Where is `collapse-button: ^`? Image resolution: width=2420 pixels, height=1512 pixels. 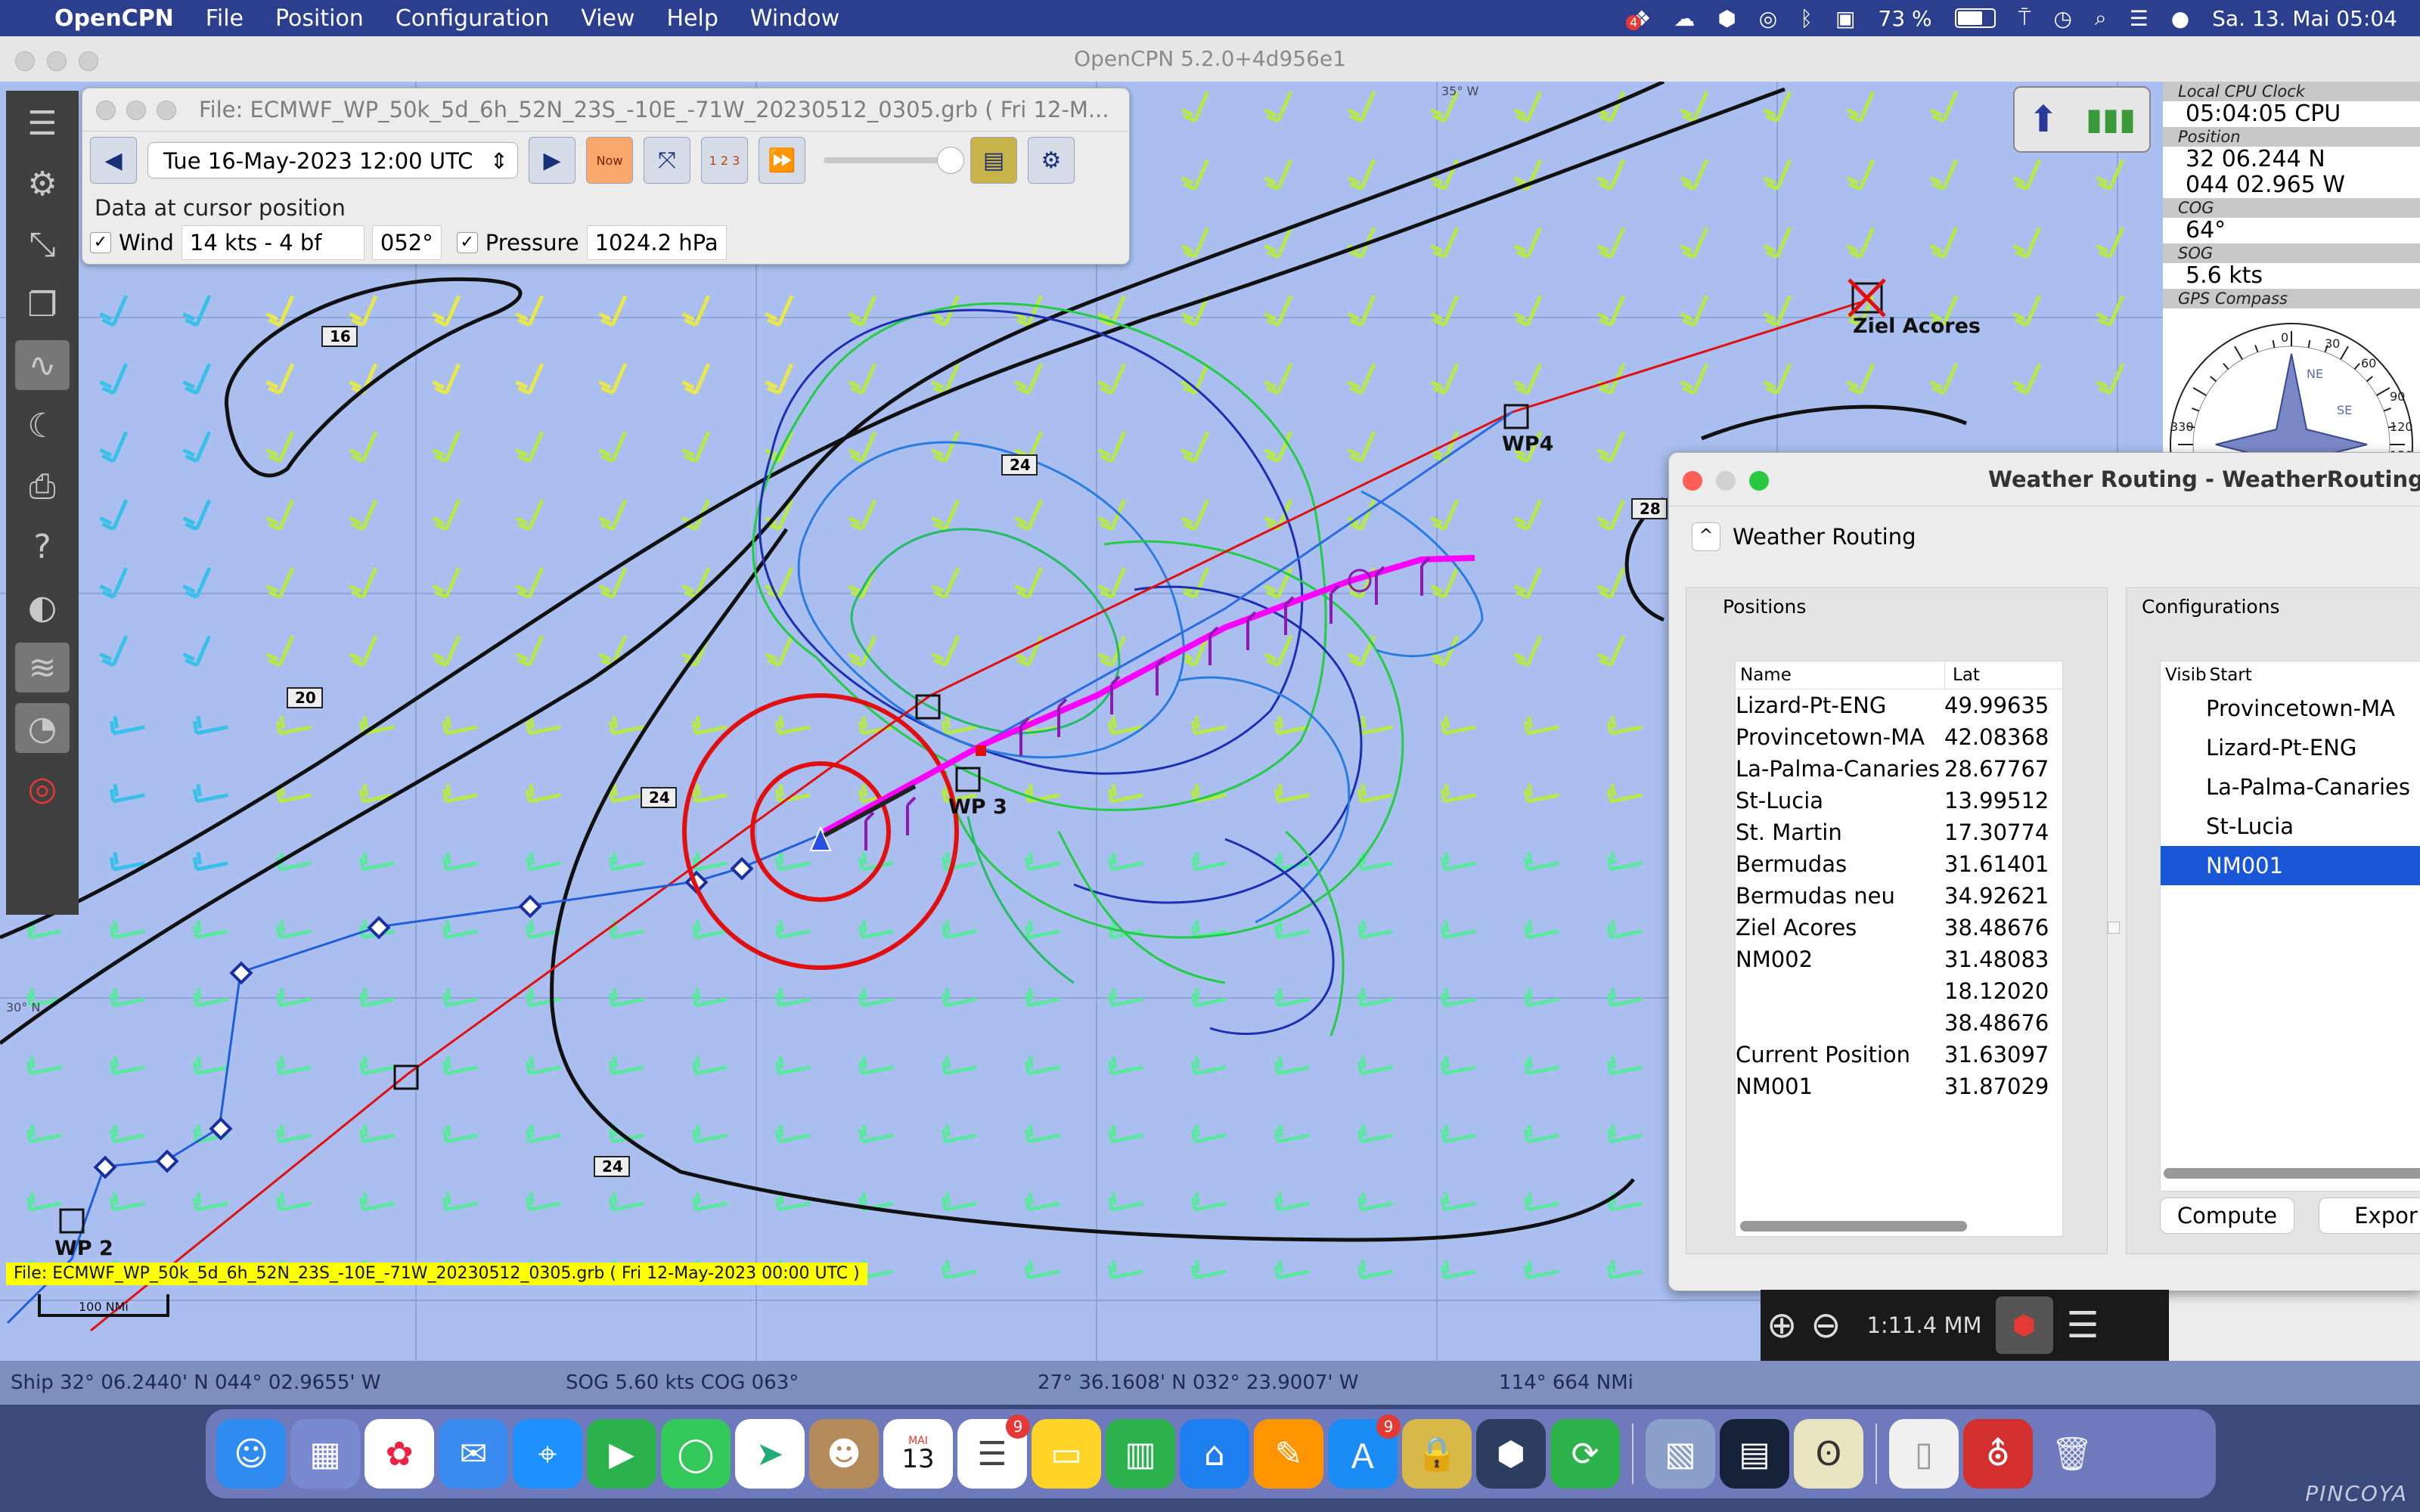
collapse-button: ^ is located at coordinates (1706, 536).